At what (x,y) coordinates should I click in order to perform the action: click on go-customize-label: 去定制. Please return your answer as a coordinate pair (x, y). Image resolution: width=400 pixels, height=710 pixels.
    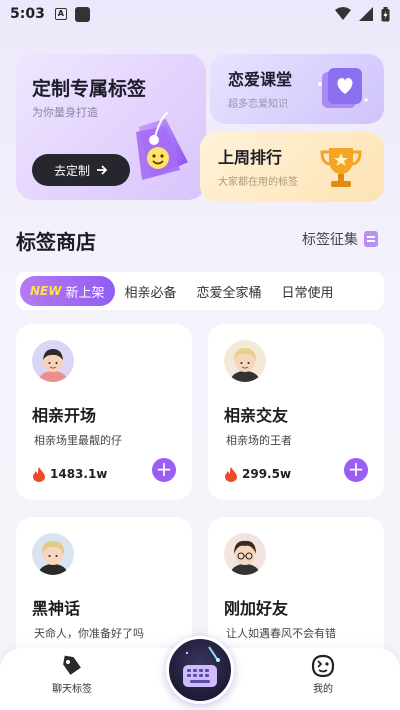
    Looking at the image, I should click on (71, 170).